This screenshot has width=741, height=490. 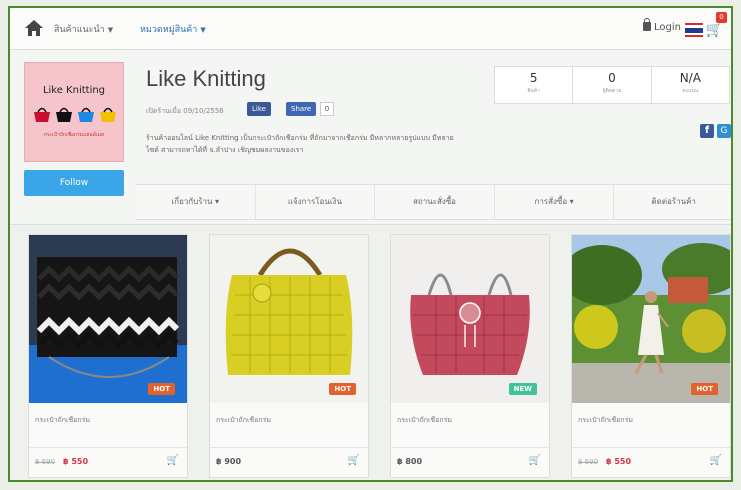 What do you see at coordinates (714, 30) in the screenshot?
I see `cart-icon: 🛒` at bounding box center [714, 30].